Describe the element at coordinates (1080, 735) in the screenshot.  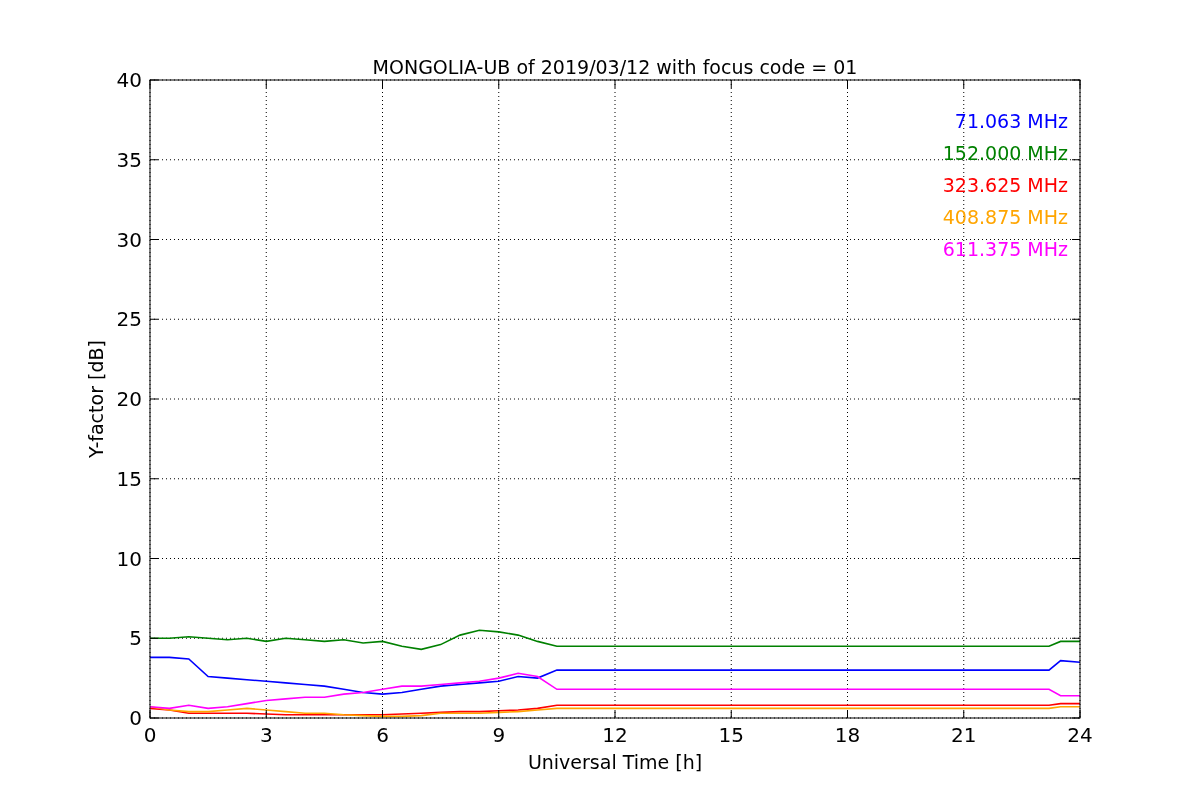
I see `tick-label: 24` at that location.